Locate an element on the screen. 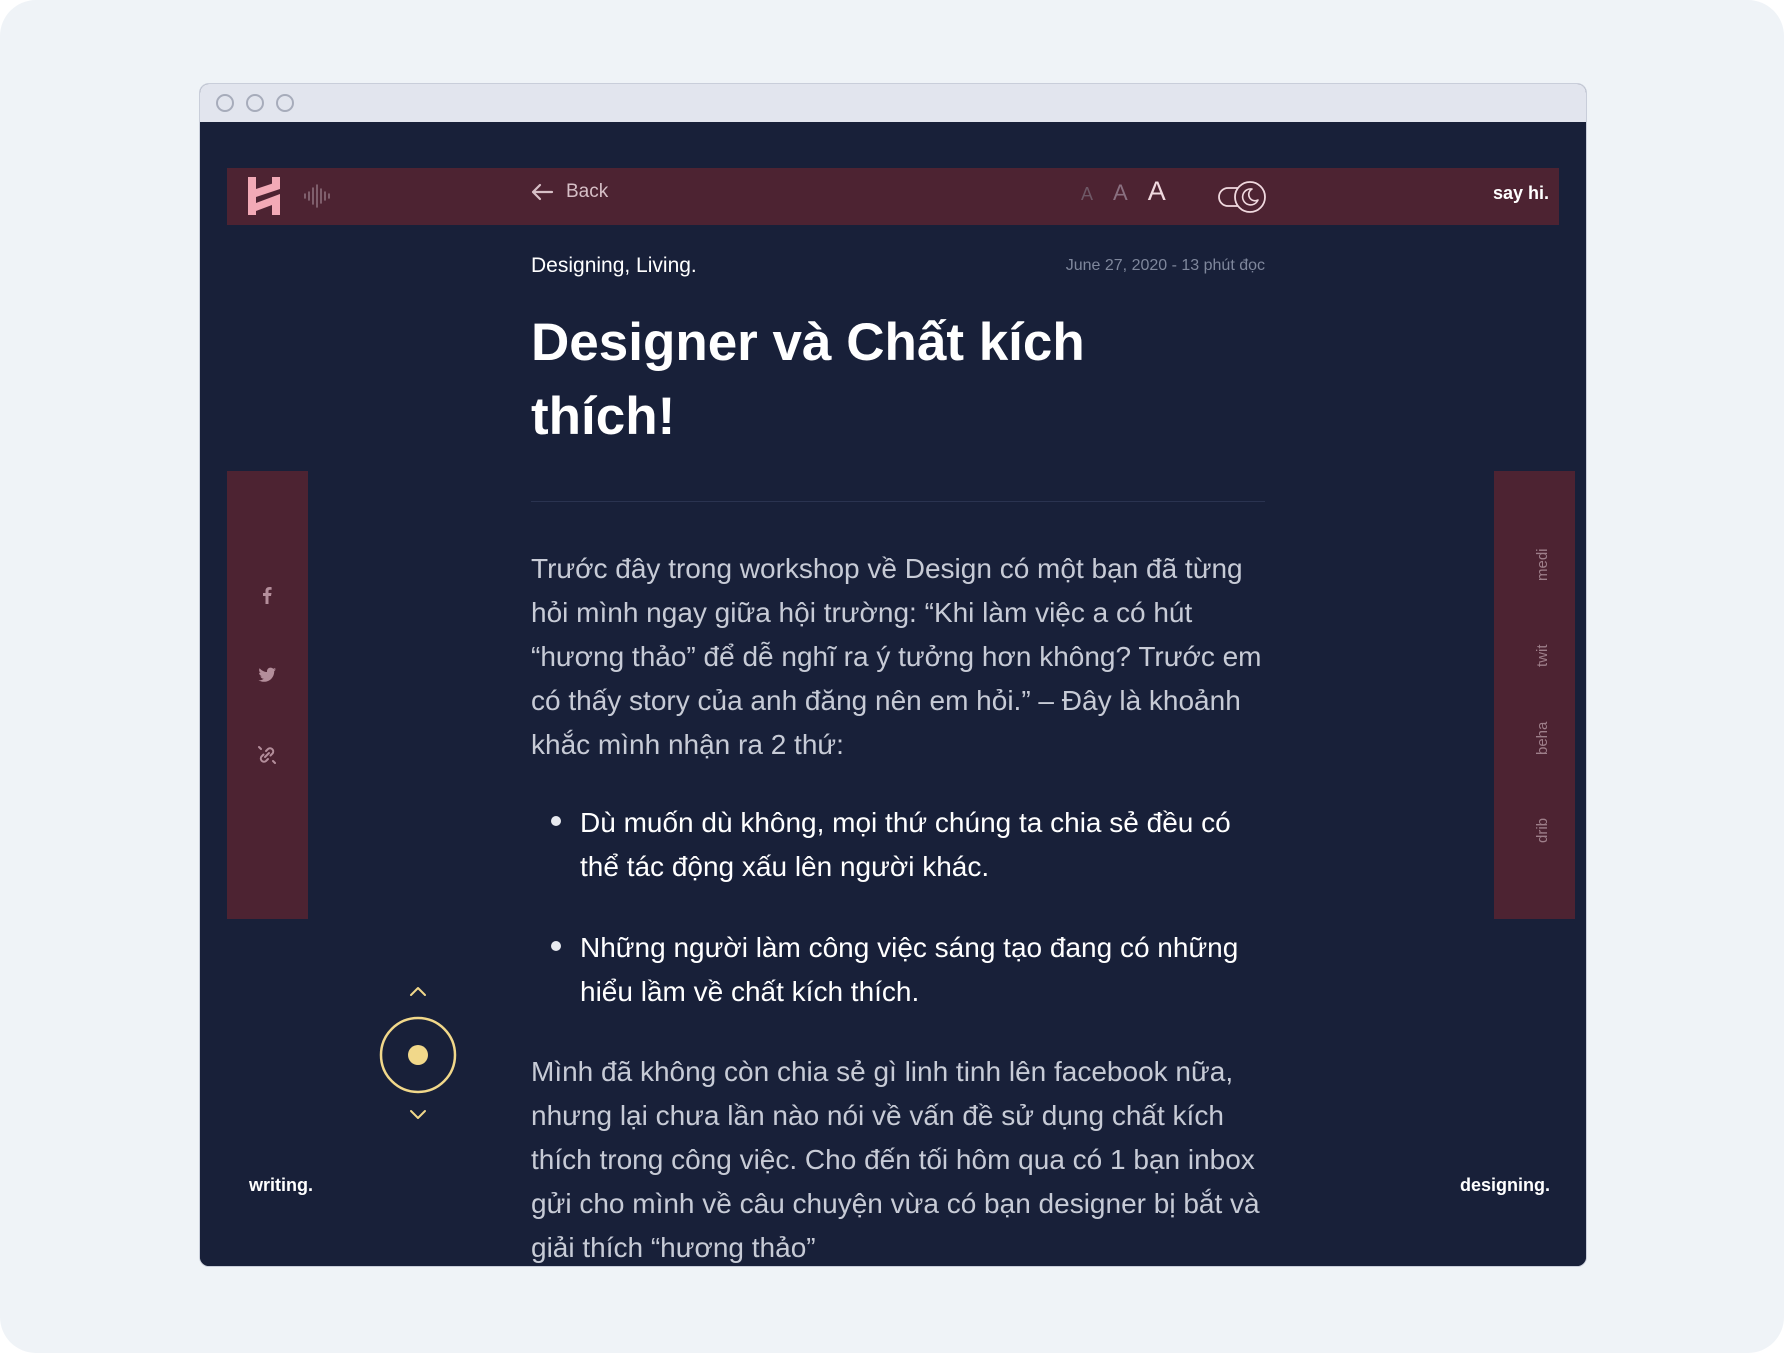 This screenshot has width=1784, height=1353. social-panel: medi twit beha drib is located at coordinates (1534, 695).